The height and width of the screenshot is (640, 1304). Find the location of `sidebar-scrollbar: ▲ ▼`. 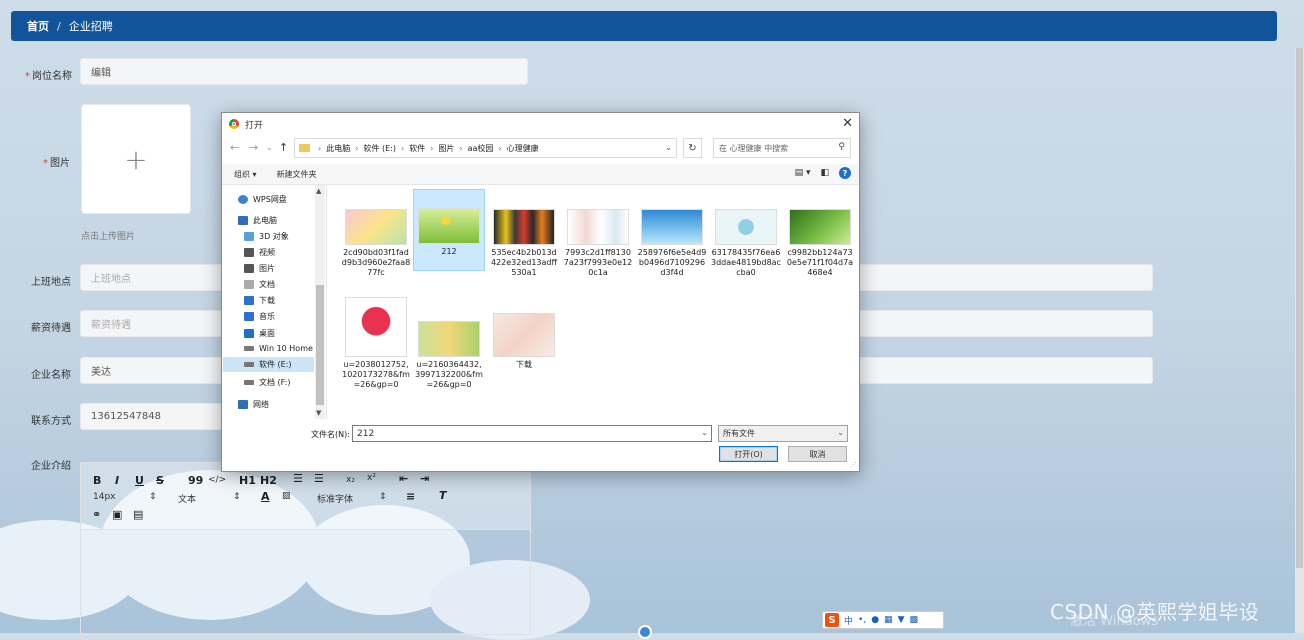

sidebar-scrollbar: ▲ ▼ is located at coordinates (320, 302).